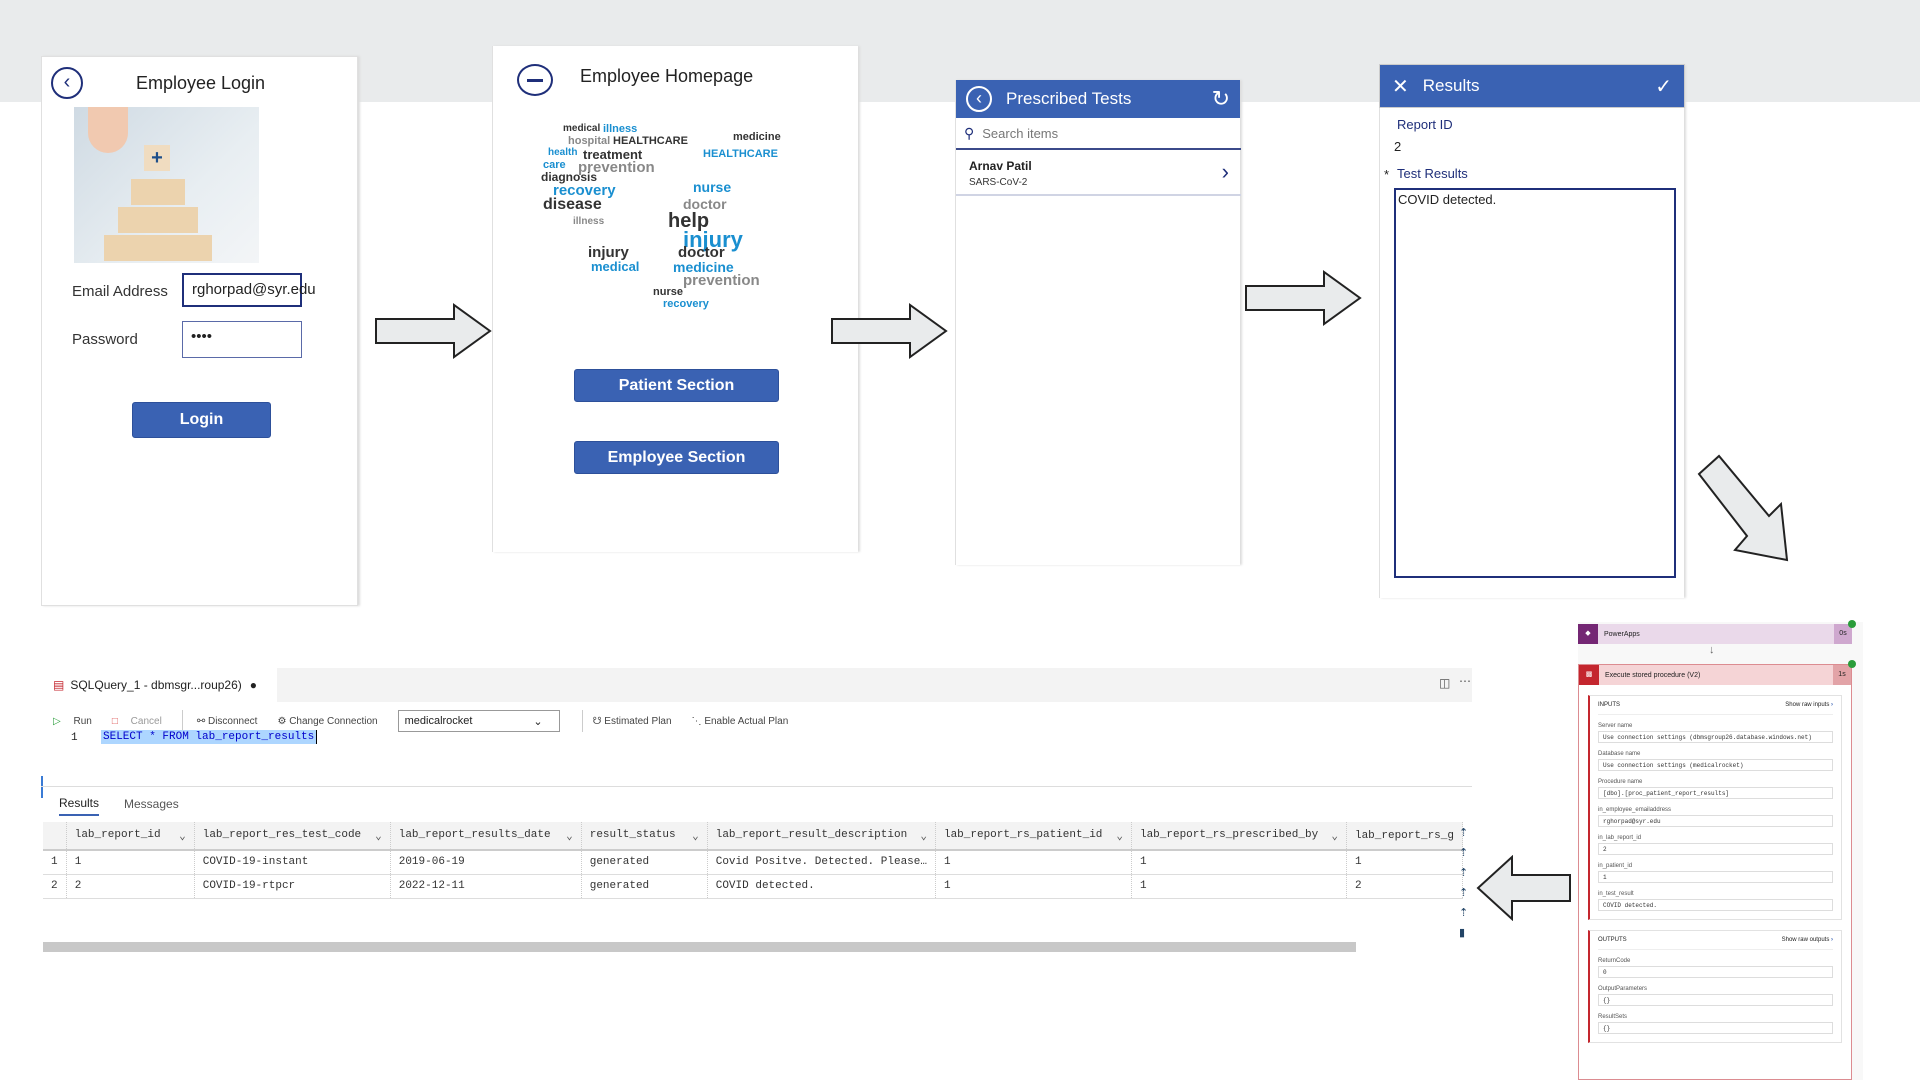 This screenshot has width=1920, height=1080. Describe the element at coordinates (1098, 134) in the screenshot. I see `search-bar: ⚲ Search items` at that location.